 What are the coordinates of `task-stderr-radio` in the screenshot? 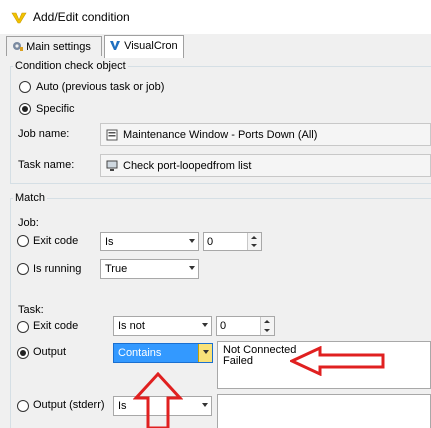 It's located at (23, 406).